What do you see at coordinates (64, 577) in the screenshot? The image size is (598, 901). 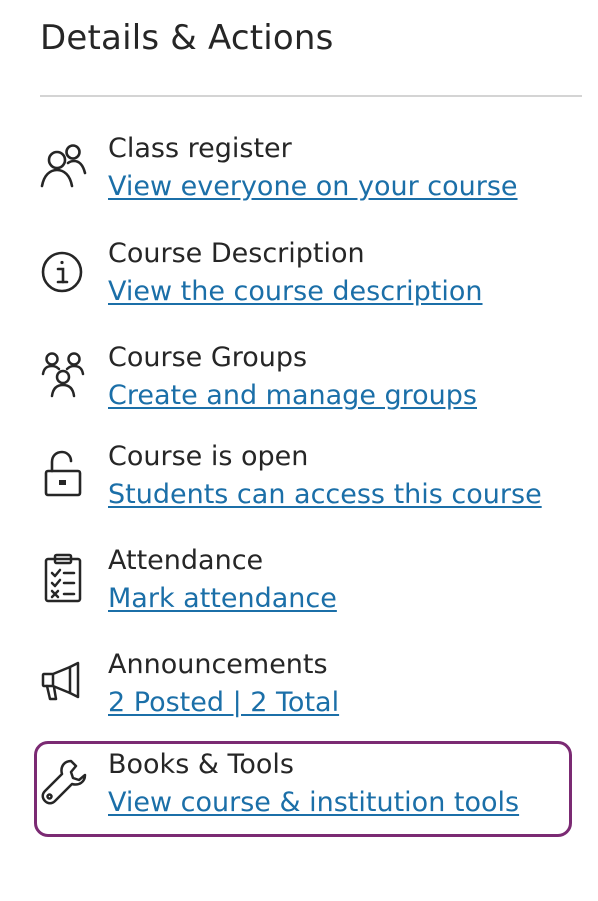 I see `clipboard-icon` at bounding box center [64, 577].